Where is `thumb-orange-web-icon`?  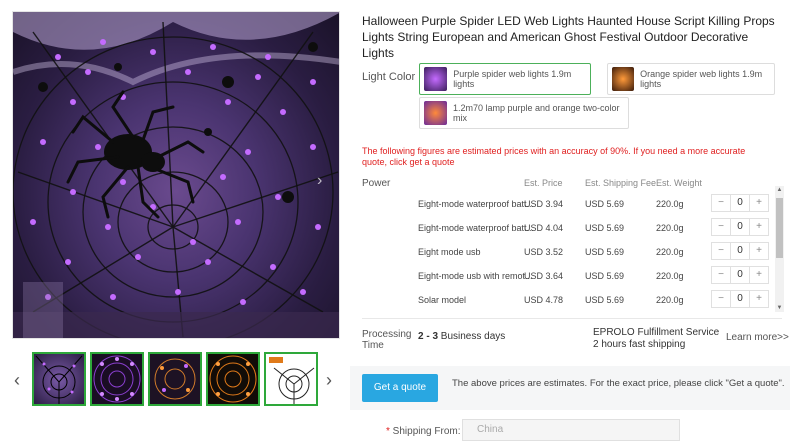 thumb-orange-web-icon is located at coordinates (233, 379).